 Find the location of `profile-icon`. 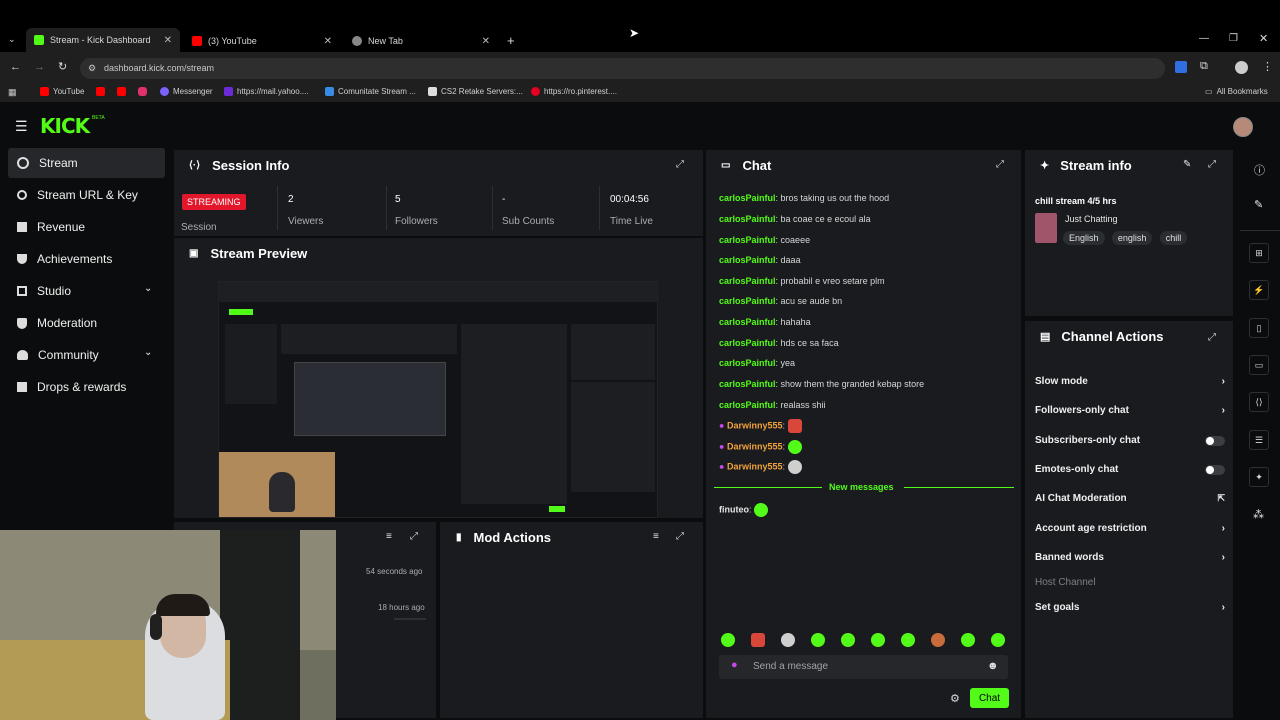

profile-icon is located at coordinates (1241, 67).